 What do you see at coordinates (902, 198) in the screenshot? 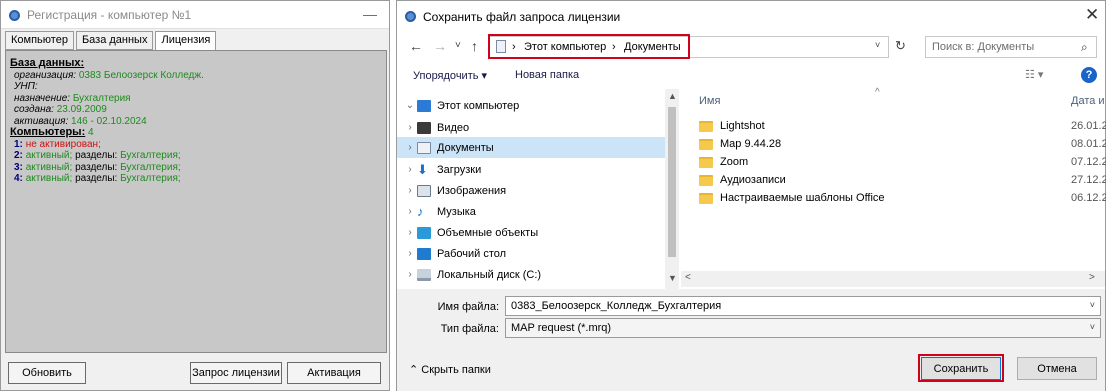
I see `file-row: Настраиваемые шаблоны Office 06.12.2` at bounding box center [902, 198].